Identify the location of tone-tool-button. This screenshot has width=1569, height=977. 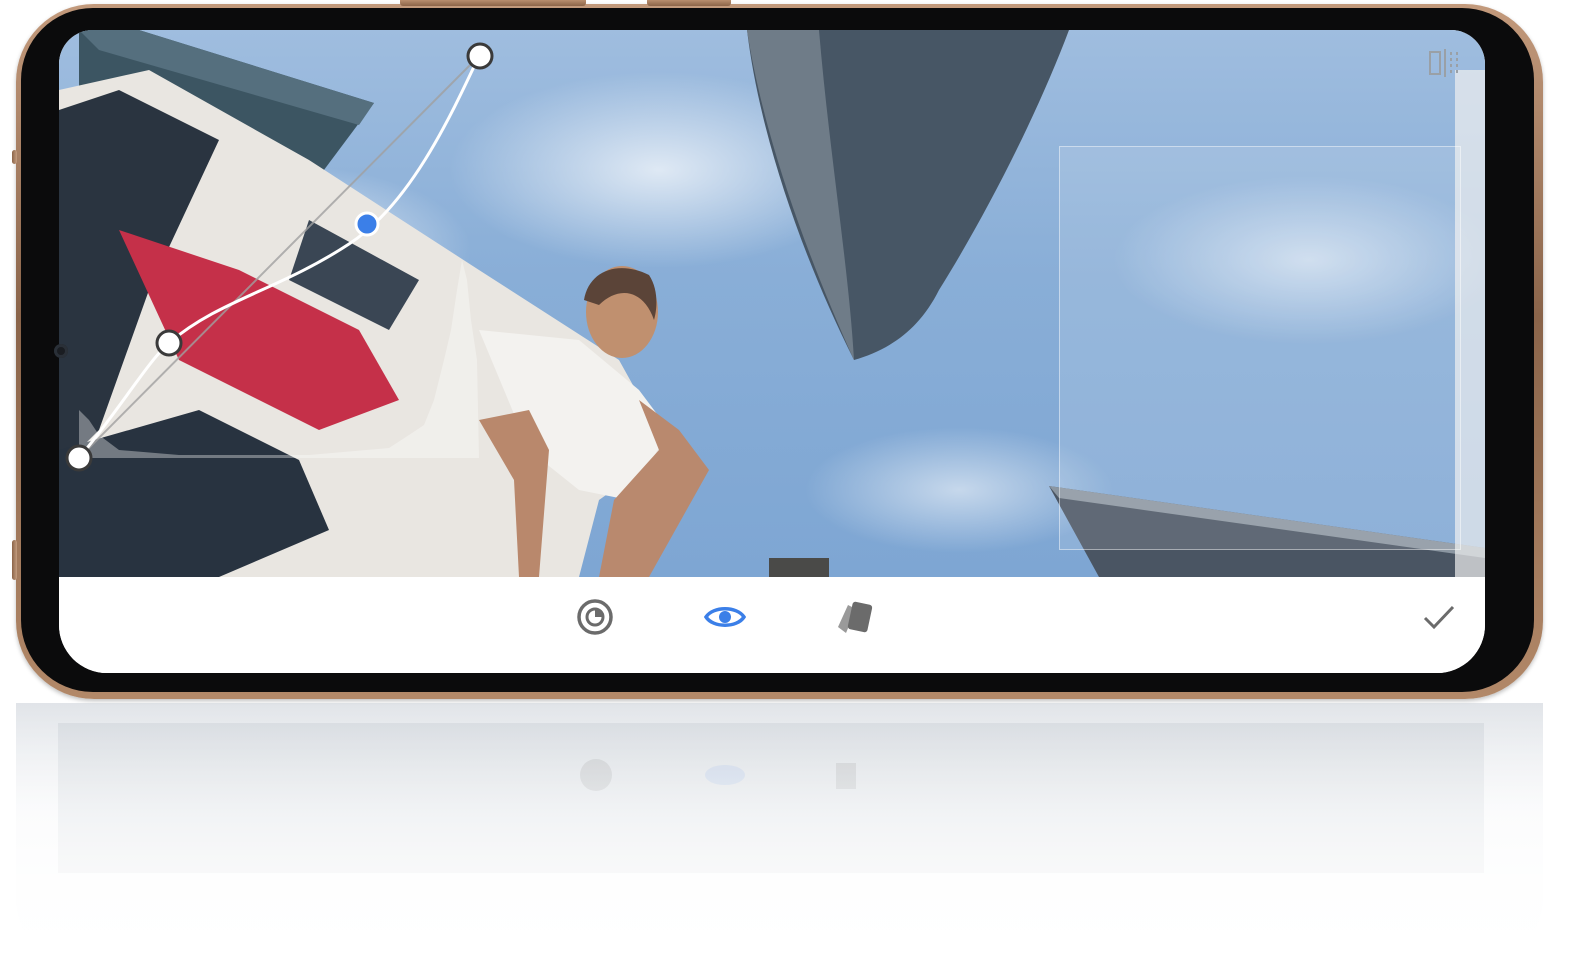
(595, 617).